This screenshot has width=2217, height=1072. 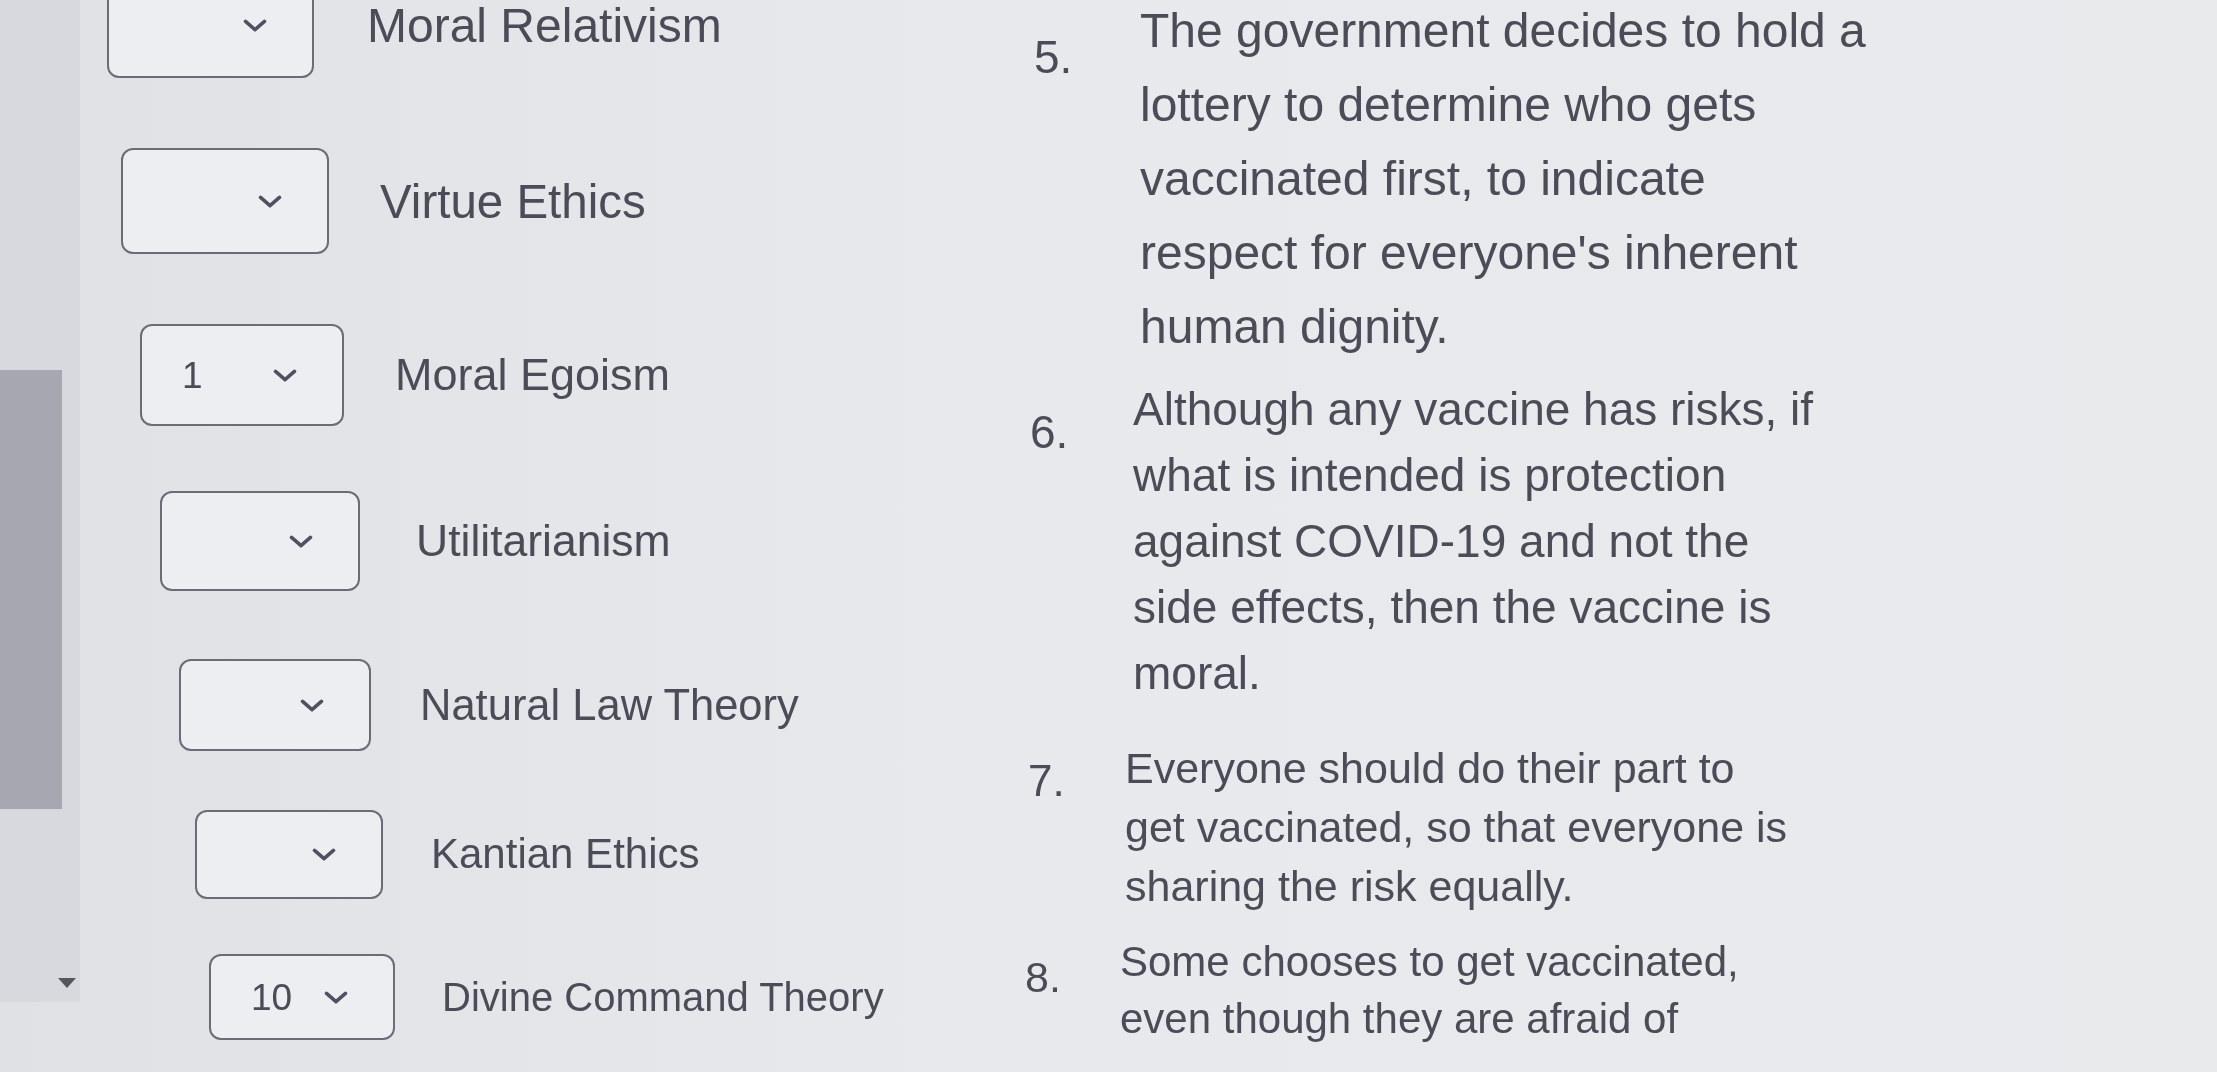 I want to click on statement-text: The government decides to hold a lottery to determine who gets vaccinated first, to indicate respect for everyone's inherent human dignity., so click(x=1503, y=179).